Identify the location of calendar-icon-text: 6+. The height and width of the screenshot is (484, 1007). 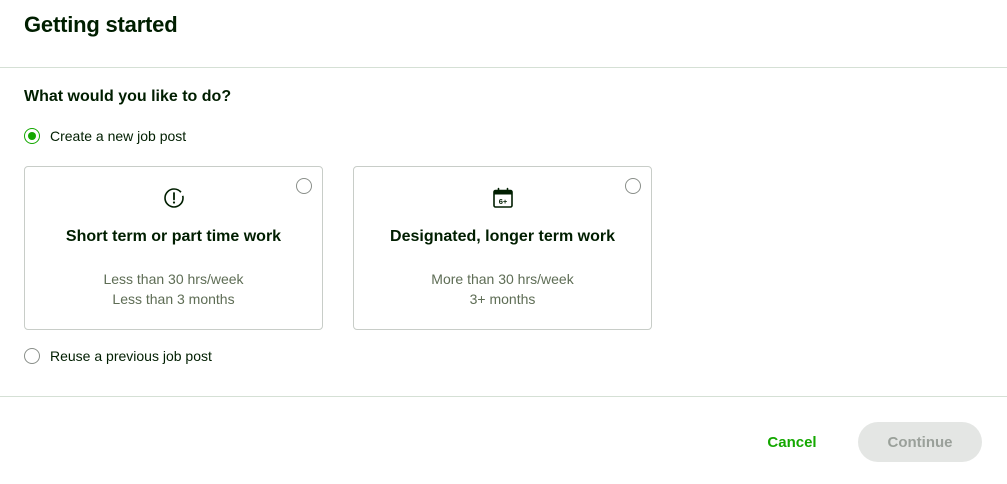
(502, 201).